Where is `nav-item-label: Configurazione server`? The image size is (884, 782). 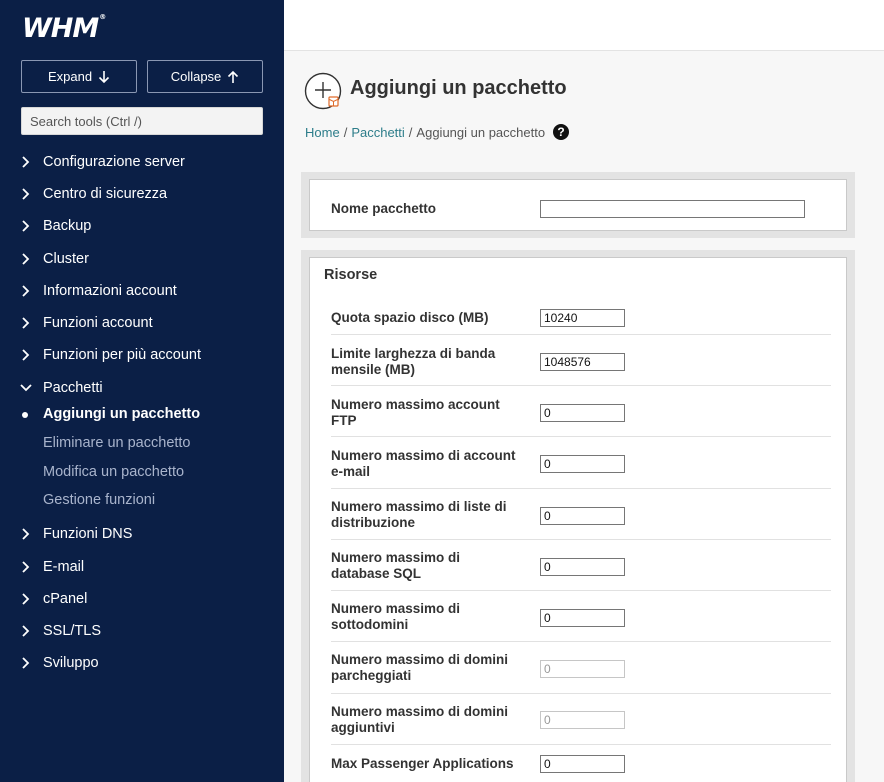 nav-item-label: Configurazione server is located at coordinates (114, 162).